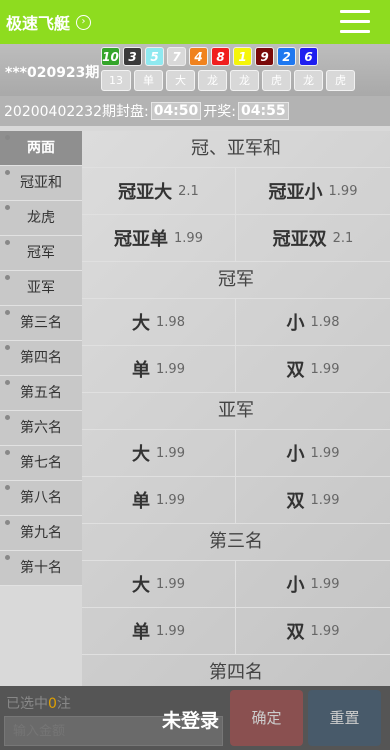 The width and height of the screenshot is (390, 750). What do you see at coordinates (141, 239) in the screenshot?
I see `bet-option-name: 冠亚单` at bounding box center [141, 239].